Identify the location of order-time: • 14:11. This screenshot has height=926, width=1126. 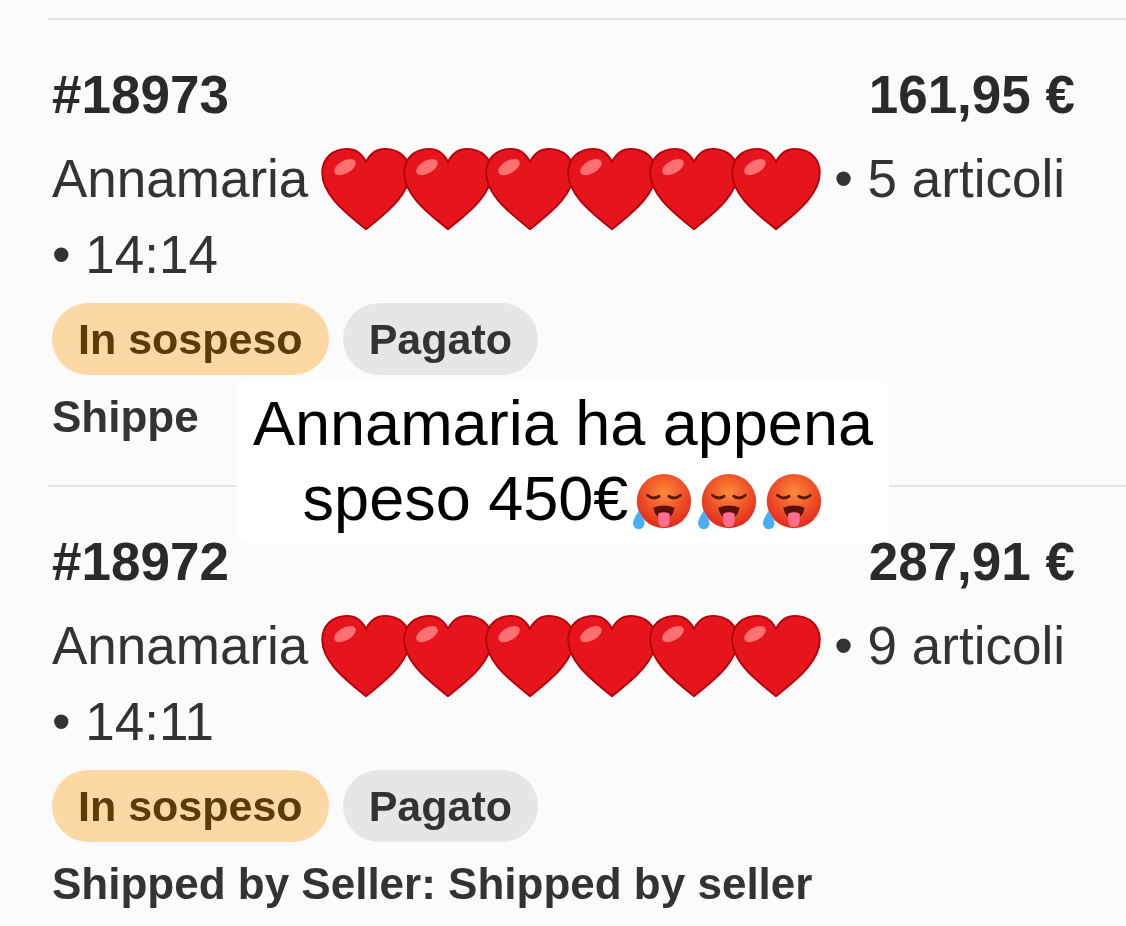
(133, 722).